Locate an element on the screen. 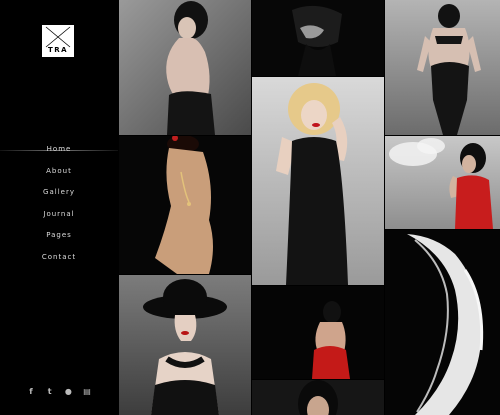 The height and width of the screenshot is (415, 500). photo-woman-back-black-gown-image is located at coordinates (190, 68).